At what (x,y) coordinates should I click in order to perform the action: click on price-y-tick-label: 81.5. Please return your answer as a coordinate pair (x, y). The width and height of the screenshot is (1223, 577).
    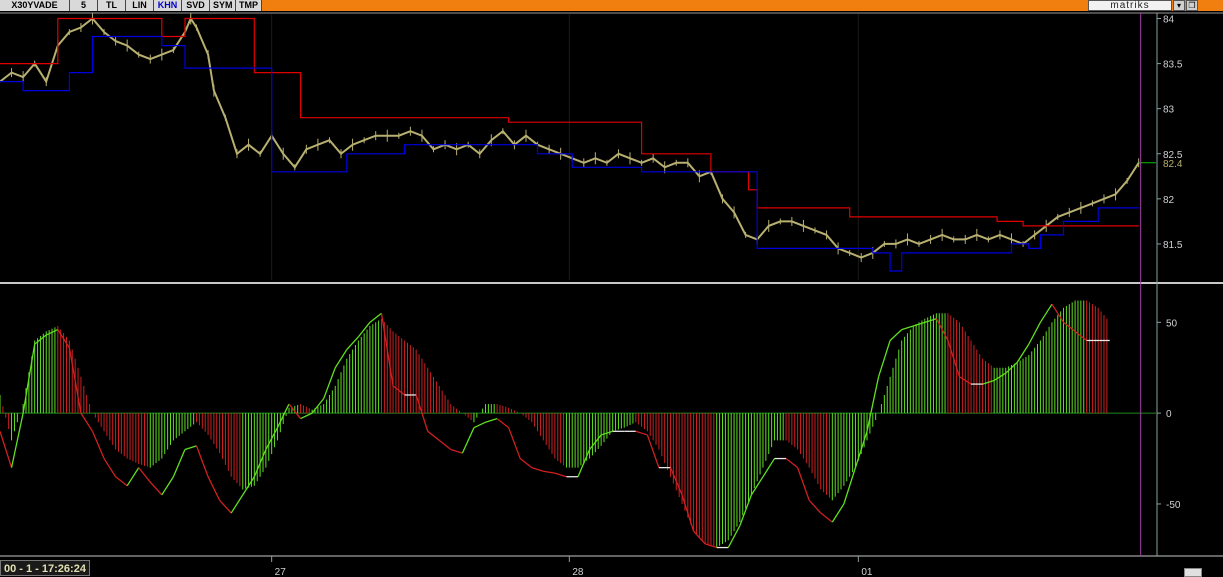
    Looking at the image, I should click on (1173, 245).